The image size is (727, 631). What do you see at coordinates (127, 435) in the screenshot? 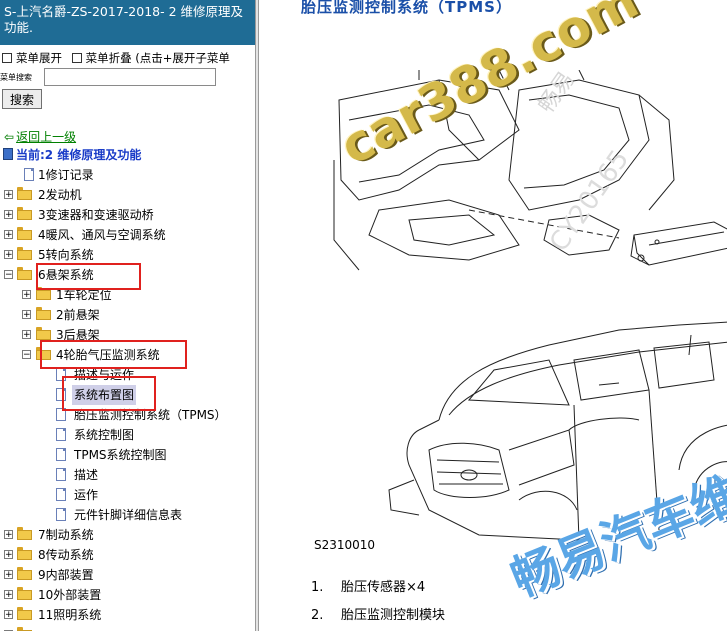
I see `tree-item: 系统控制图` at bounding box center [127, 435].